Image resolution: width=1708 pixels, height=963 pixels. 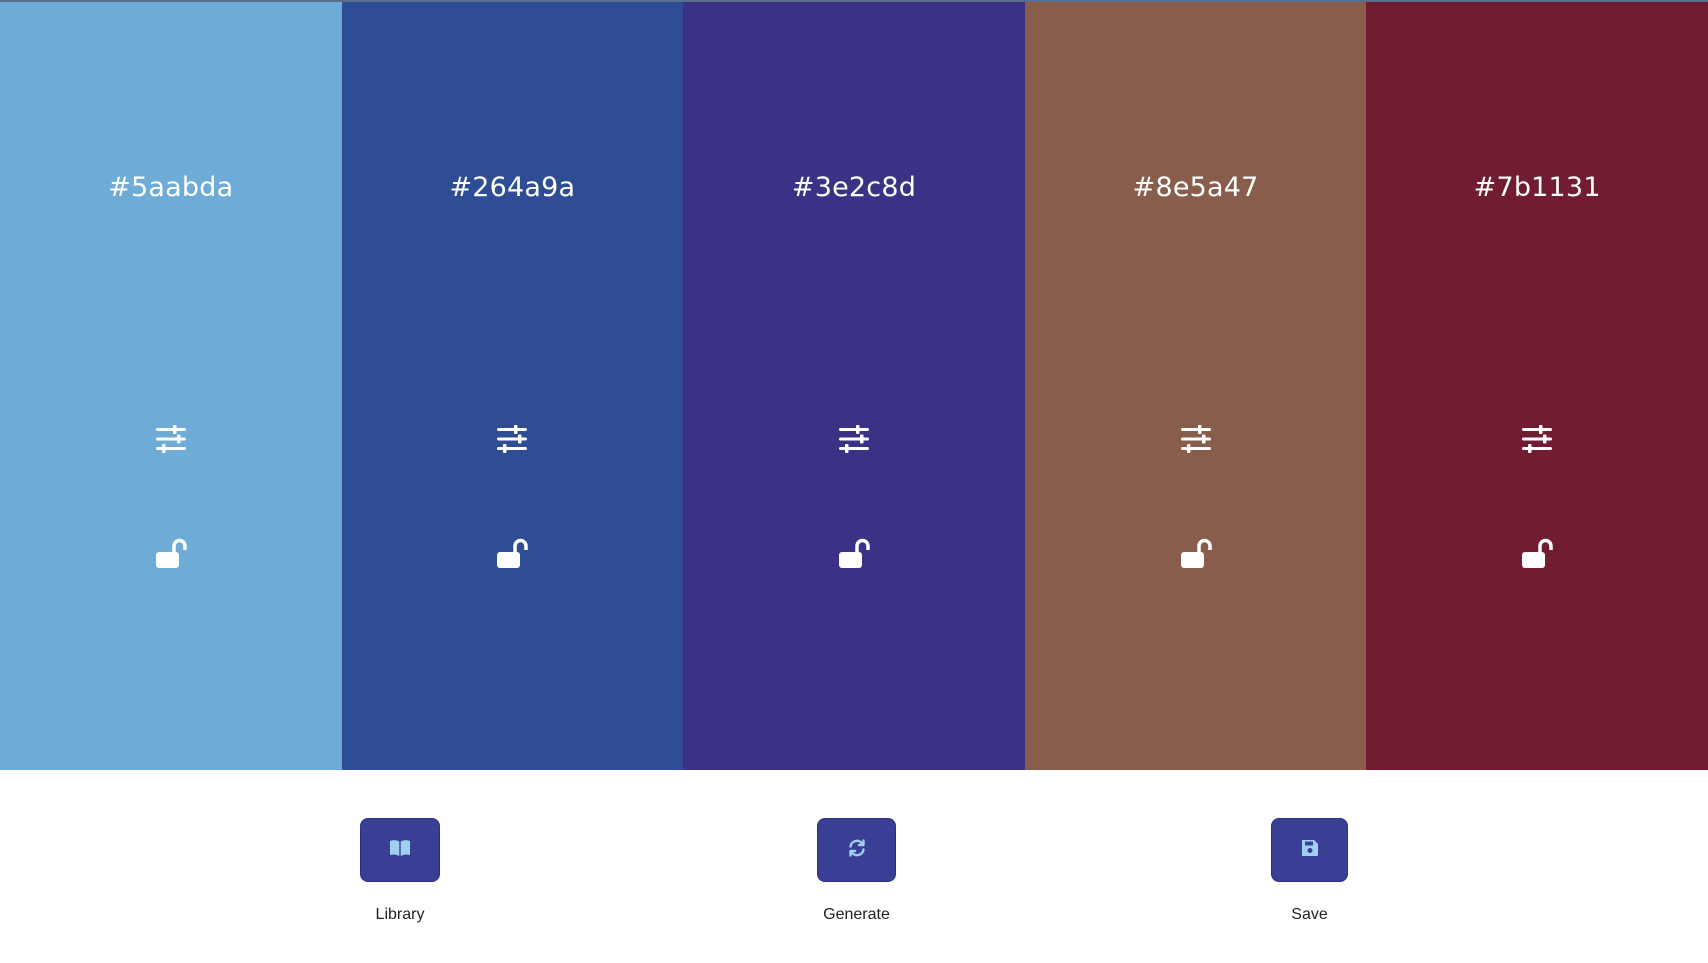 I want to click on hex-code: #8e5a47, so click(x=1196, y=187).